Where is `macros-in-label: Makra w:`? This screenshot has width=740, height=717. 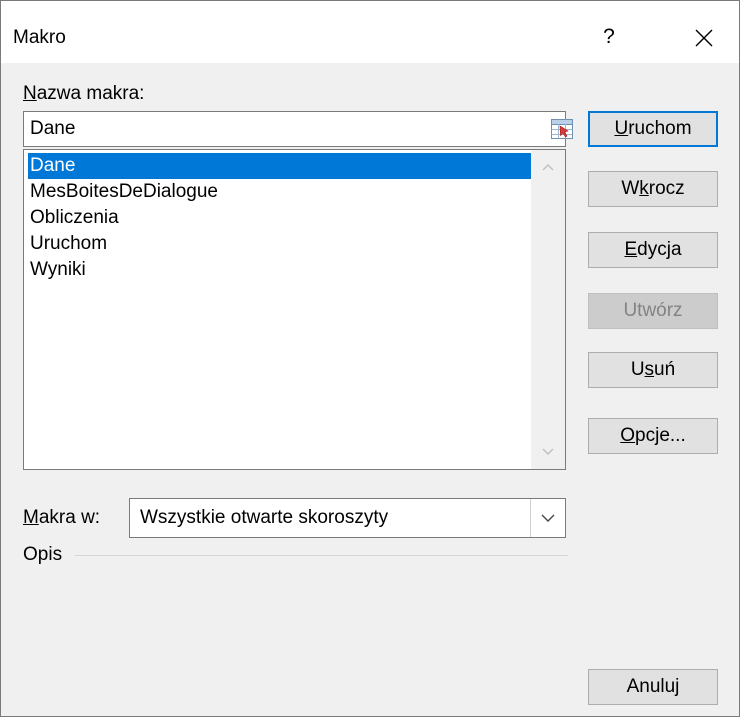
macros-in-label: Makra w: is located at coordinates (62, 517).